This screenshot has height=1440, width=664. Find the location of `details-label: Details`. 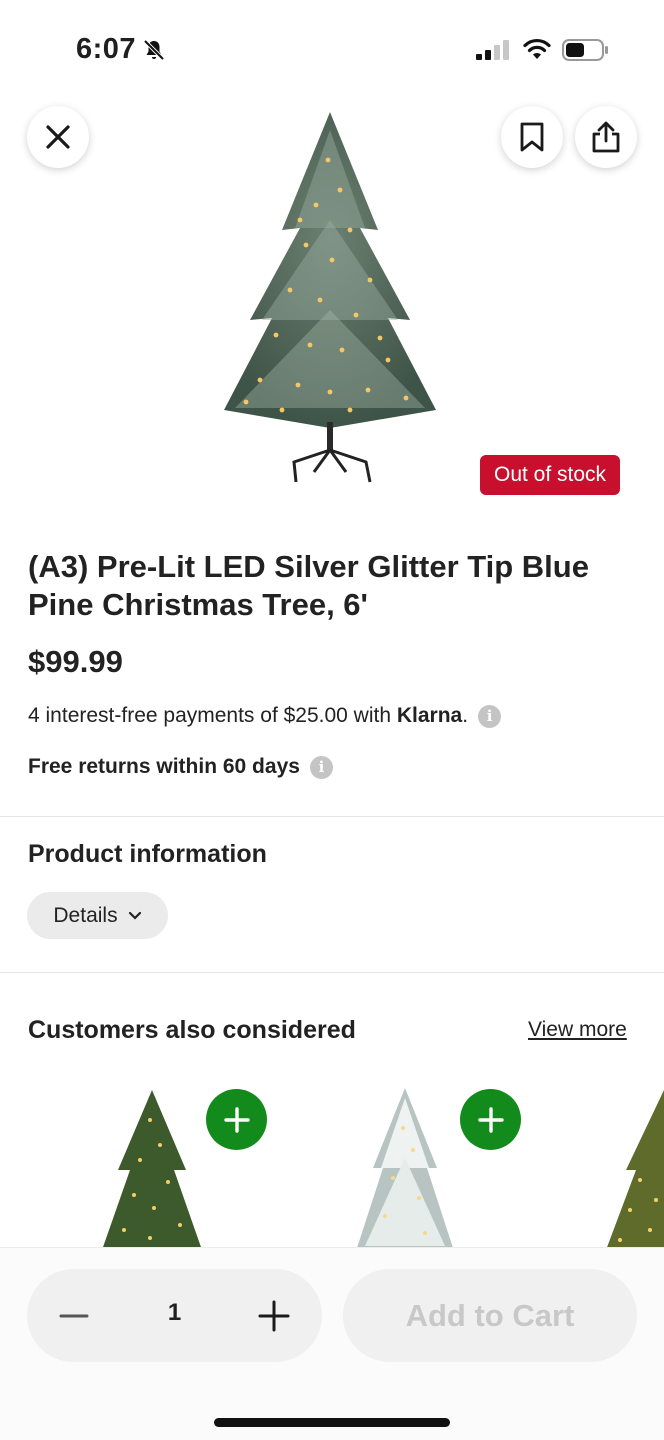

details-label: Details is located at coordinates (85, 915).